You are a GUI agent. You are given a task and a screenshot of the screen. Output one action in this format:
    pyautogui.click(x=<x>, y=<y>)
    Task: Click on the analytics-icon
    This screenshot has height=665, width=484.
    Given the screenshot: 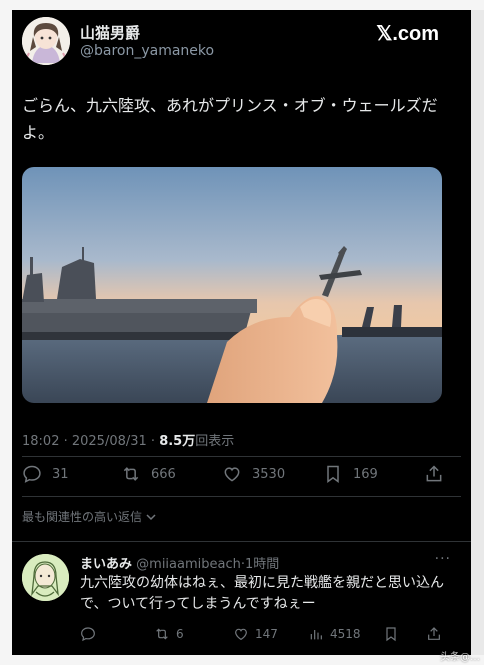 What is the action you would take?
    pyautogui.click(x=316, y=635)
    